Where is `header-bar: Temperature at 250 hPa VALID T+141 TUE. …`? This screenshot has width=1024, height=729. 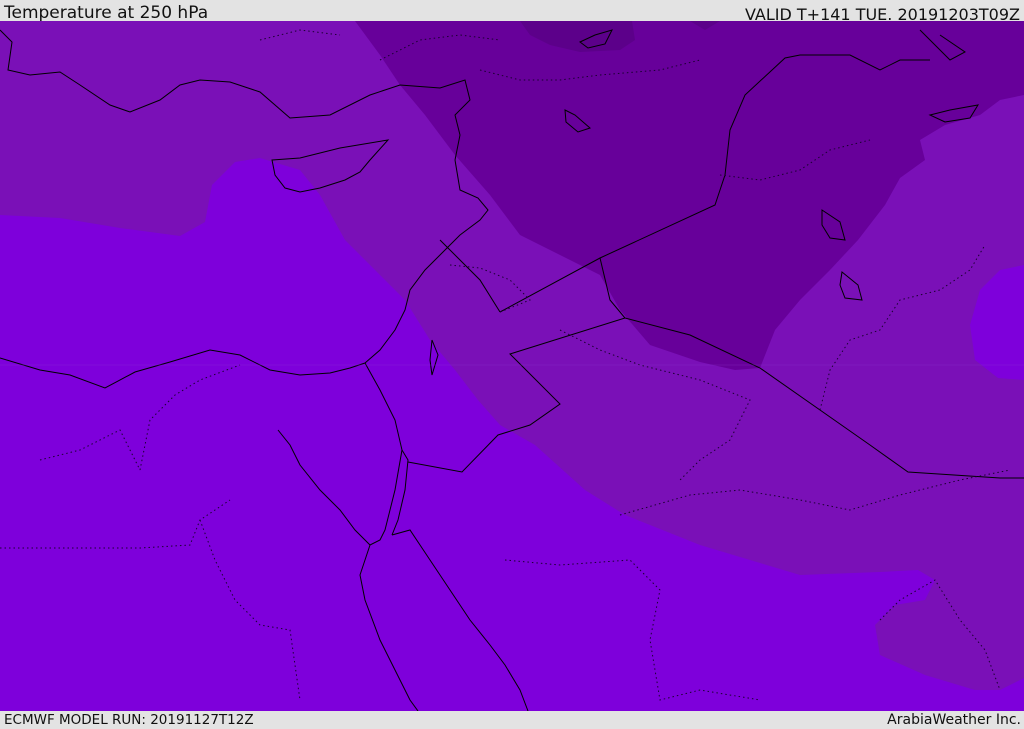 header-bar: Temperature at 250 hPa VALID T+141 TUE. … is located at coordinates (512, 12).